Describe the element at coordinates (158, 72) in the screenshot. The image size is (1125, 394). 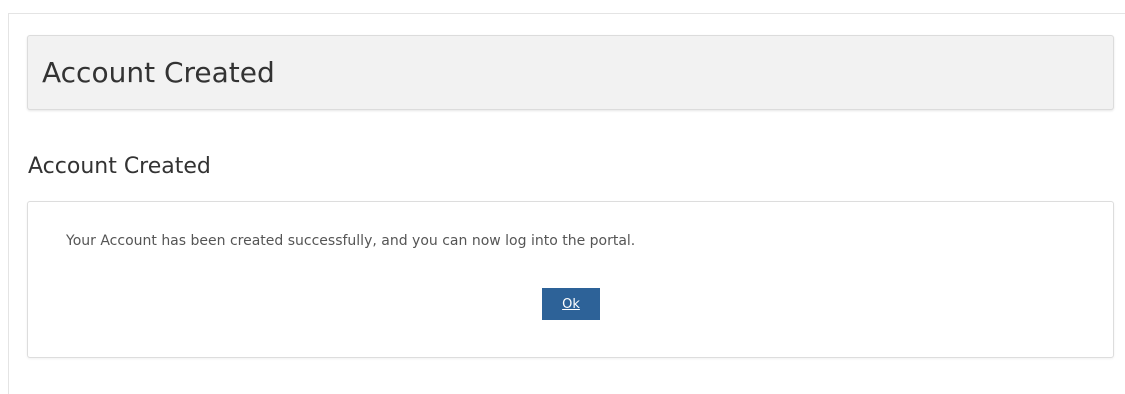
I see `page-title: Account Created` at that location.